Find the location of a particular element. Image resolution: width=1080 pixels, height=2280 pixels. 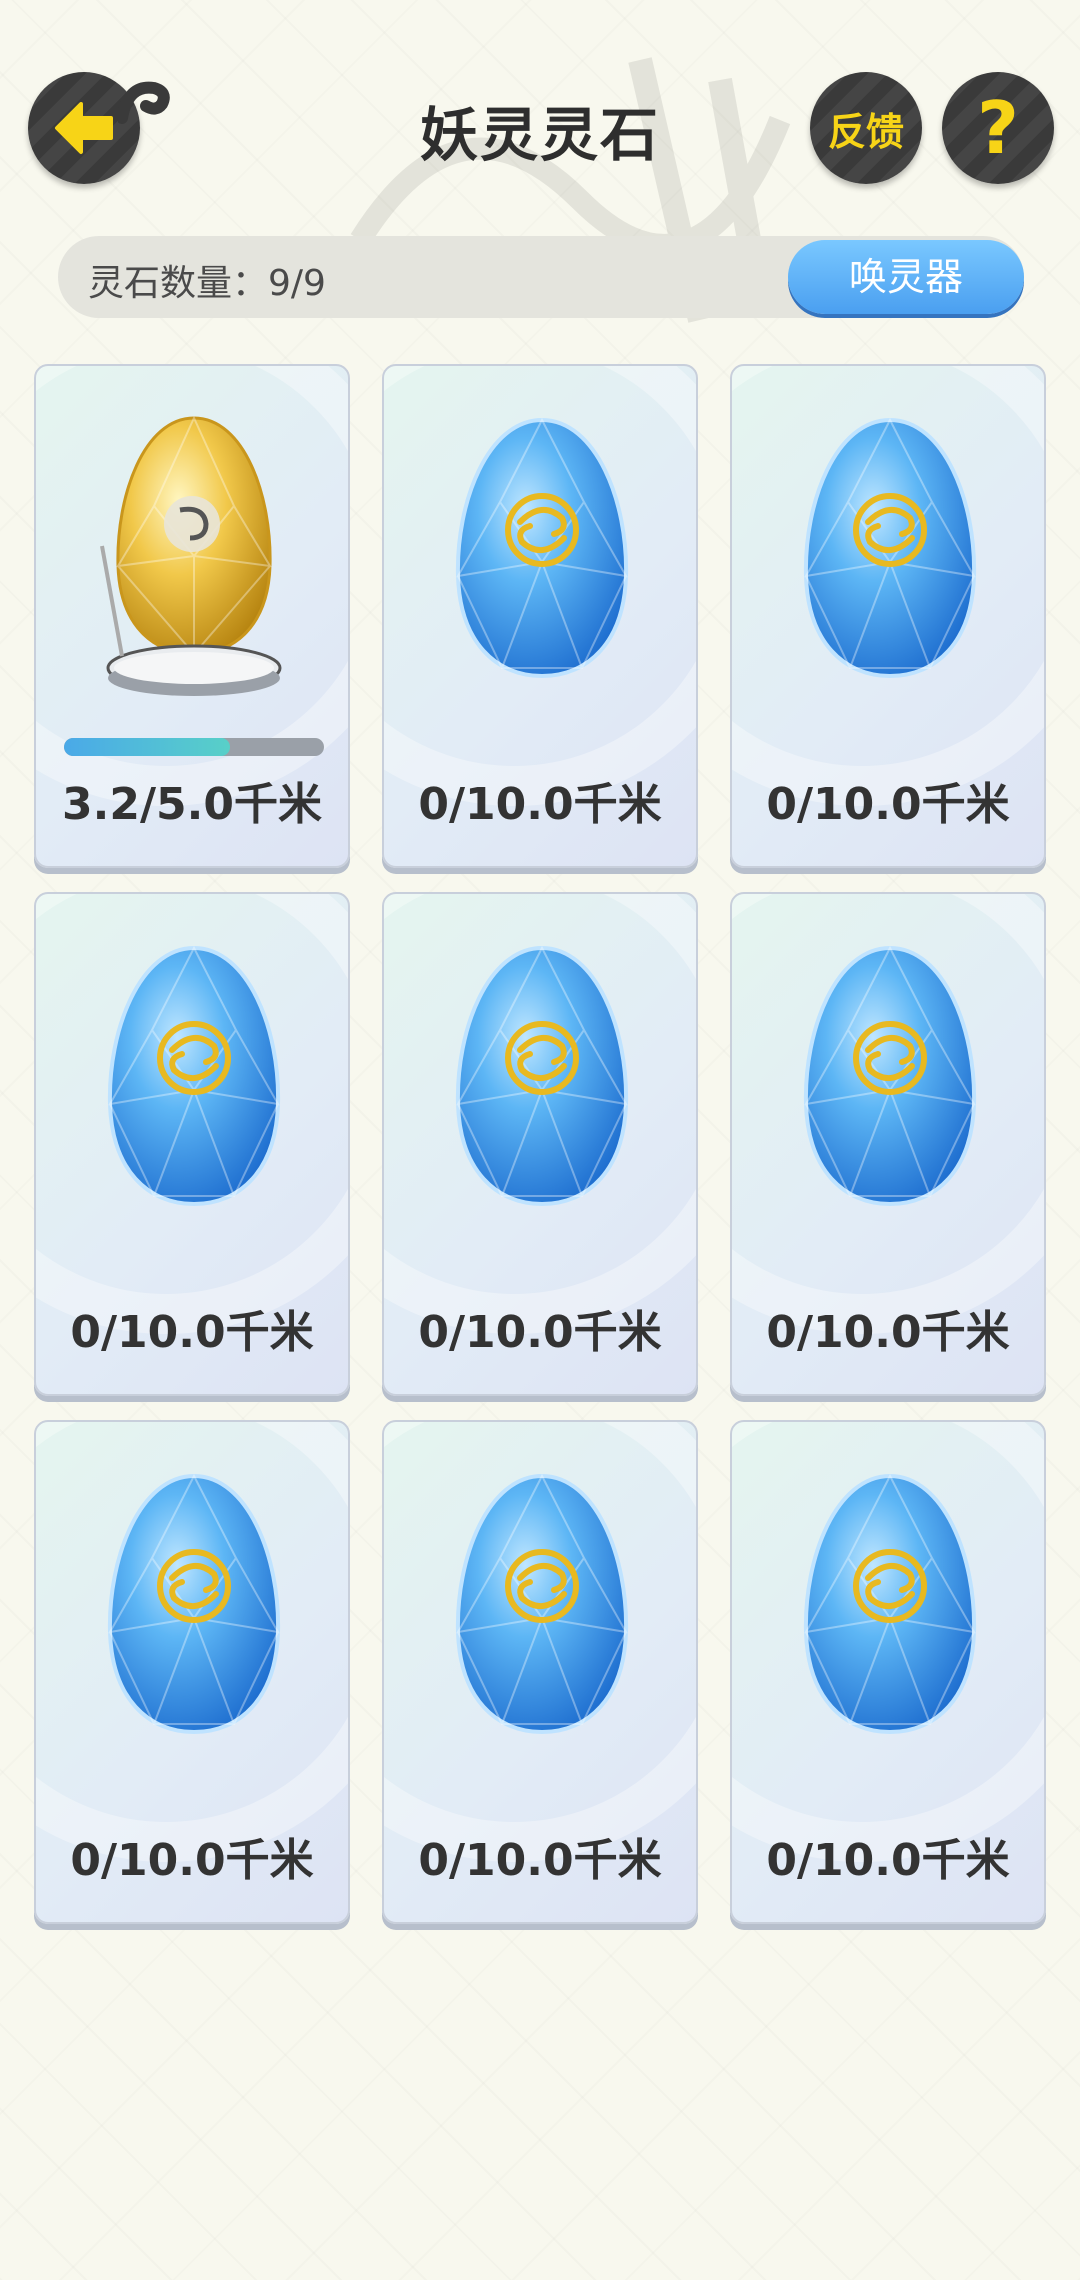

stone-distance-label: 3.2/5.0千米 is located at coordinates (192, 804).